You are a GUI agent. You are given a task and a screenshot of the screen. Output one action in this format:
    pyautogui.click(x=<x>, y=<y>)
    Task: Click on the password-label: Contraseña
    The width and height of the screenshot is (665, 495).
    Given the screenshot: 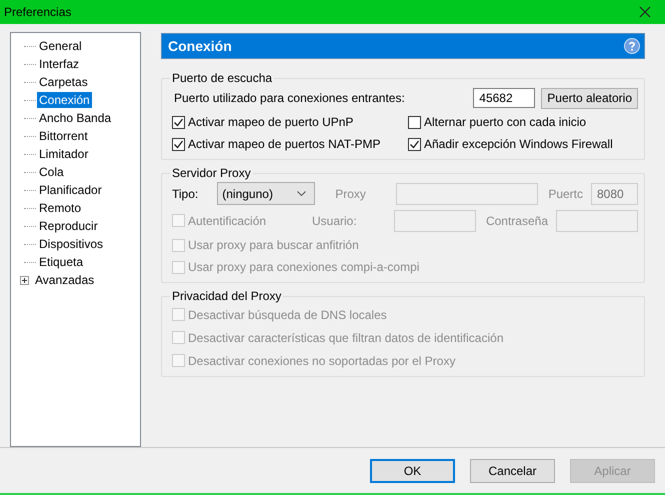 What is the action you would take?
    pyautogui.click(x=517, y=221)
    